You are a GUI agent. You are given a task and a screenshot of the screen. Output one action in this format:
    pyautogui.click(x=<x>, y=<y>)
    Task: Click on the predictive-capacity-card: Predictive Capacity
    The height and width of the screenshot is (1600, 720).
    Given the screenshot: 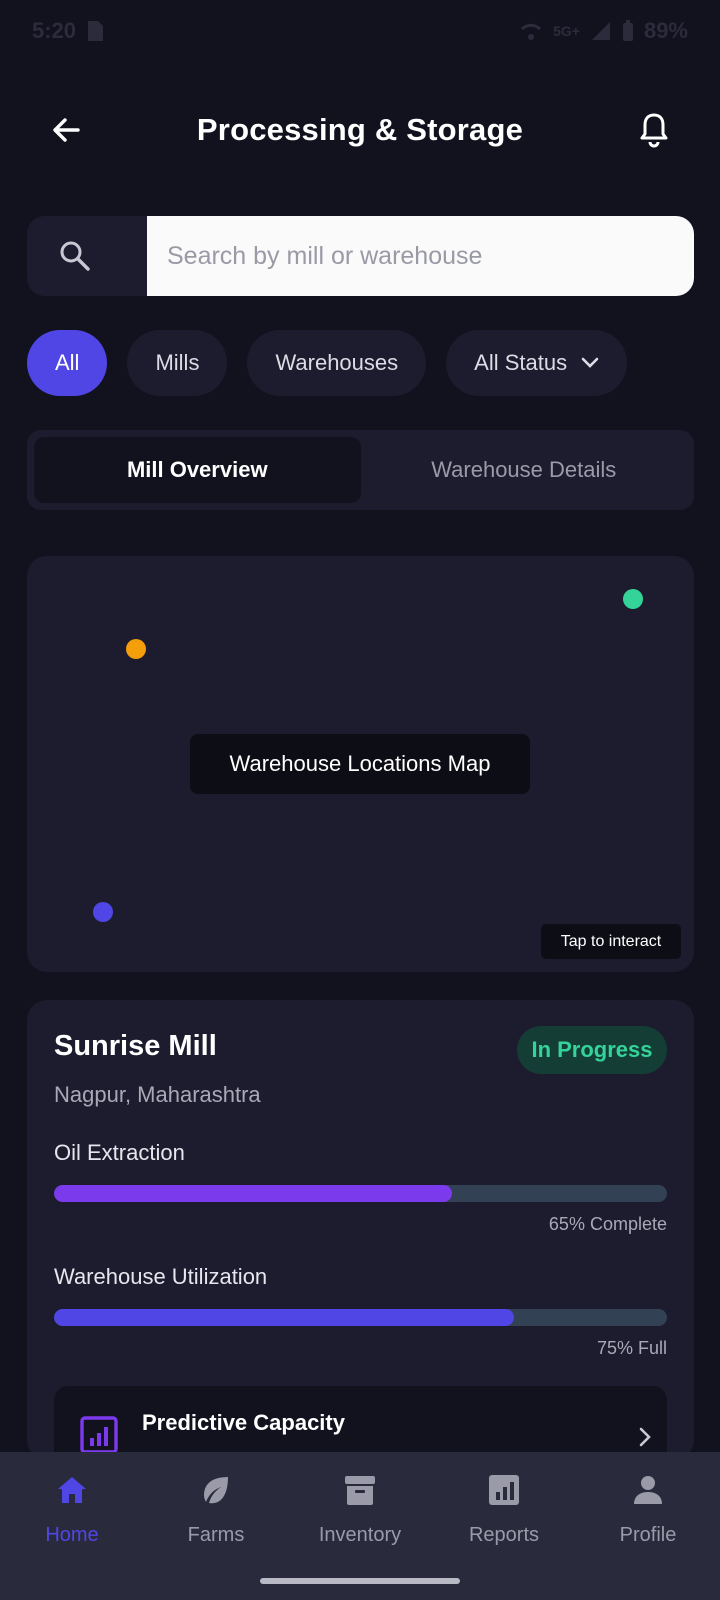 What is the action you would take?
    pyautogui.click(x=360, y=1423)
    